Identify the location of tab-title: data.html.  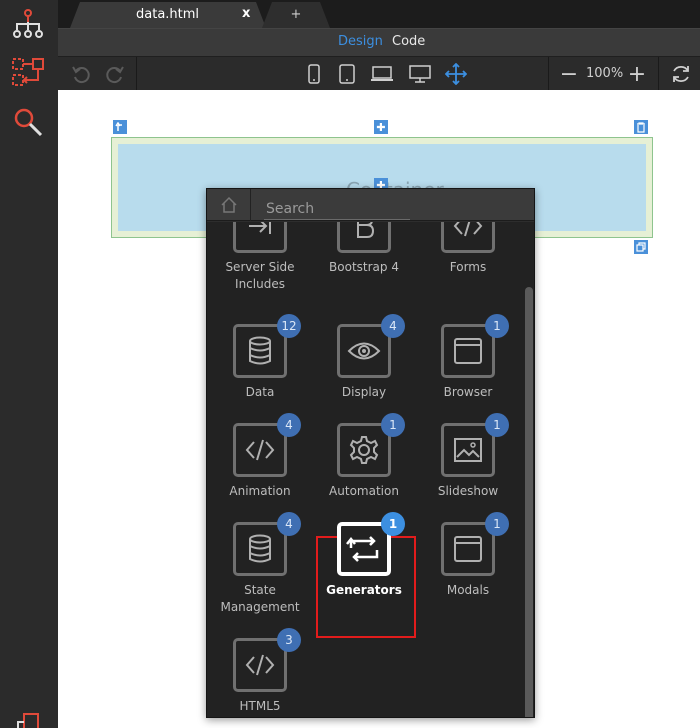
(168, 14).